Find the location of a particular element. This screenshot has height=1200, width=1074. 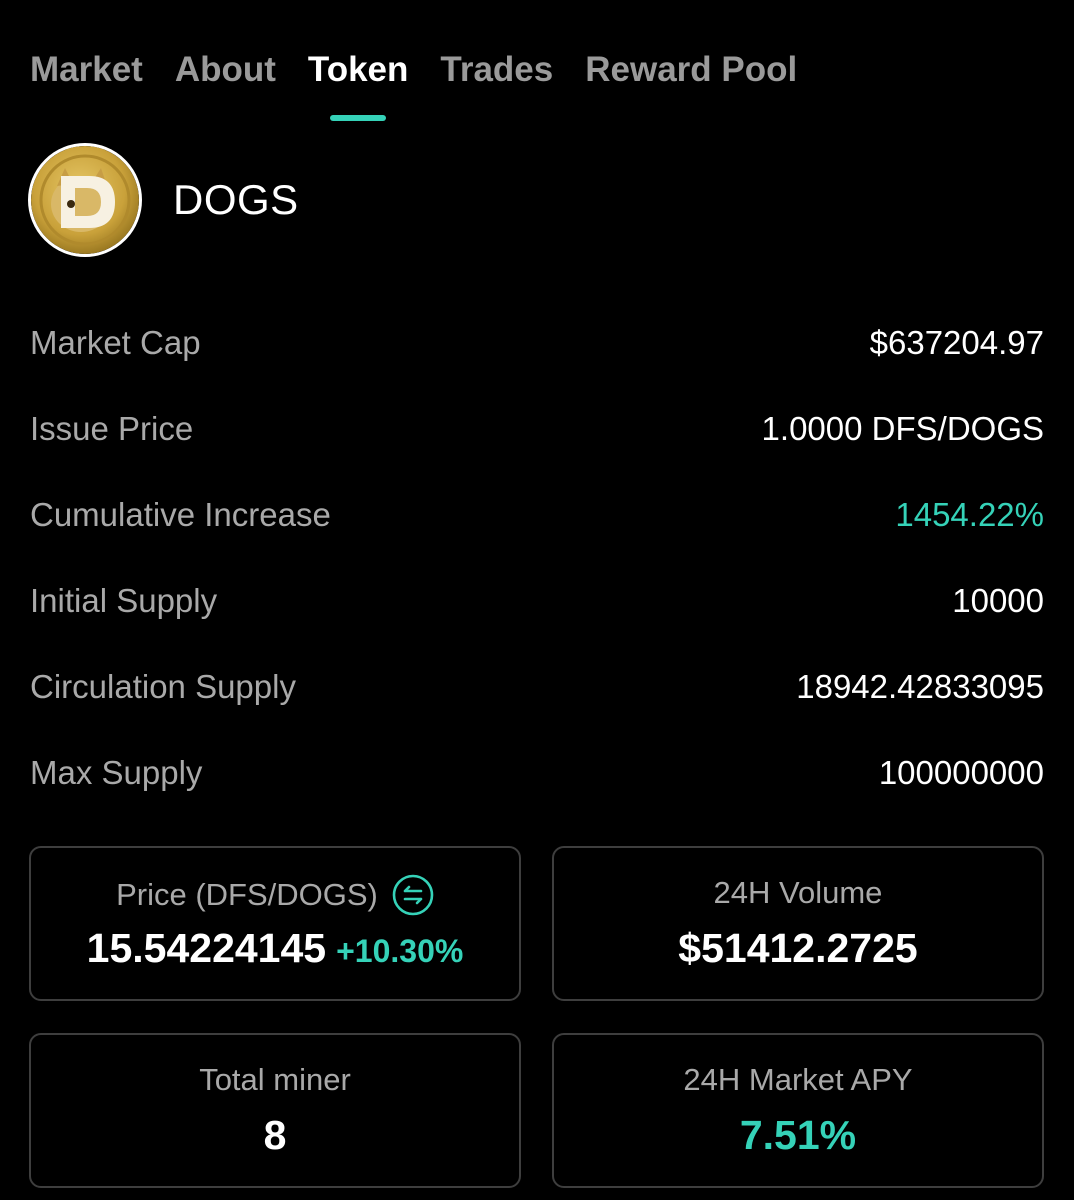

tab-reward-pool: Reward Pool is located at coordinates (691, 88).